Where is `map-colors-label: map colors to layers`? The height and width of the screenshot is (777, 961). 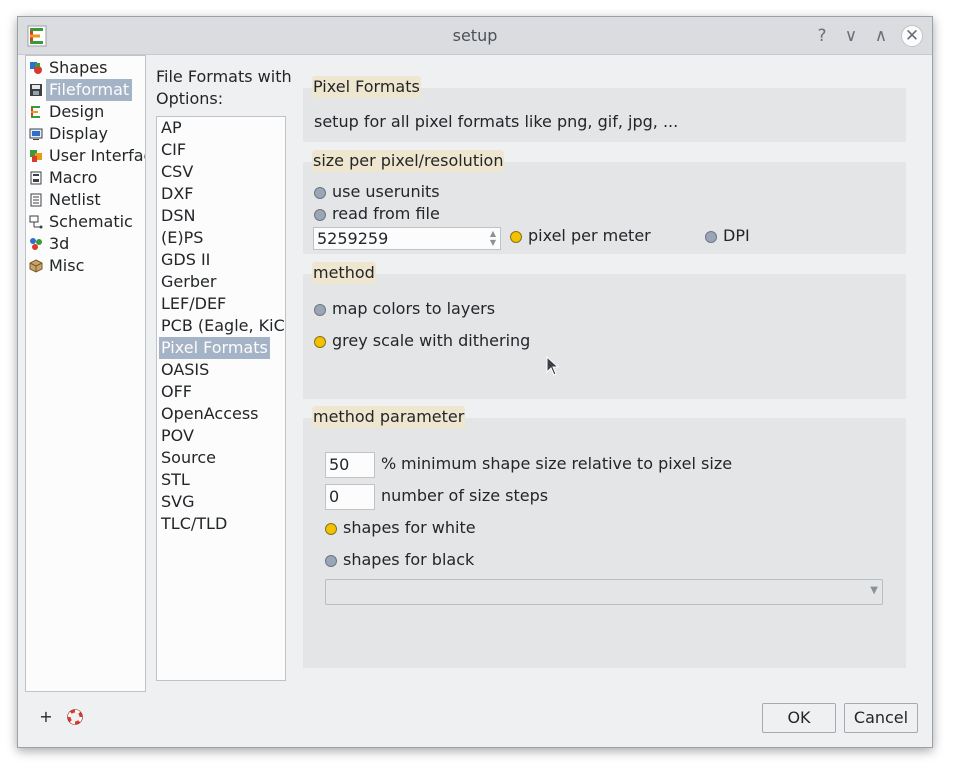
map-colors-label: map colors to layers is located at coordinates (413, 309).